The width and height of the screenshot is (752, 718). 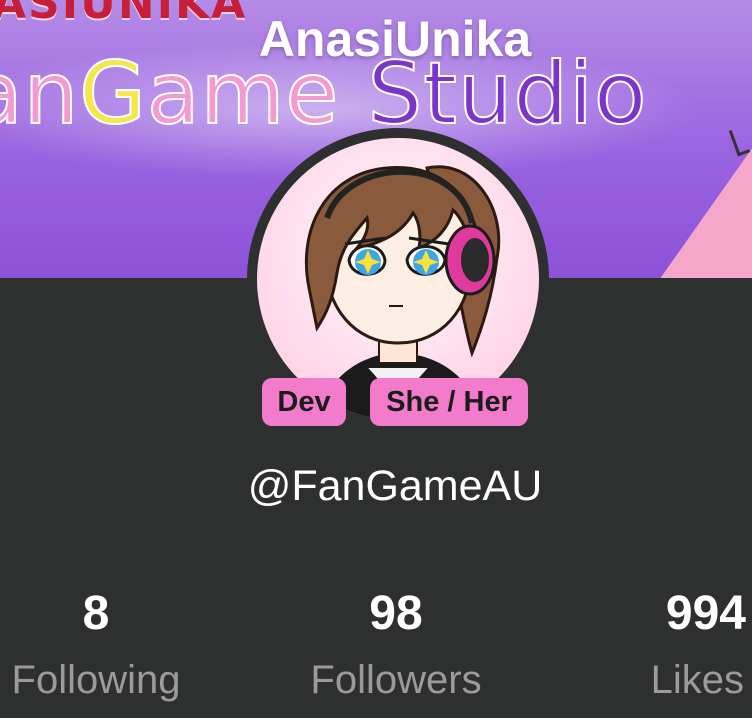 What do you see at coordinates (96, 680) in the screenshot?
I see `stat-following-label: Following` at bounding box center [96, 680].